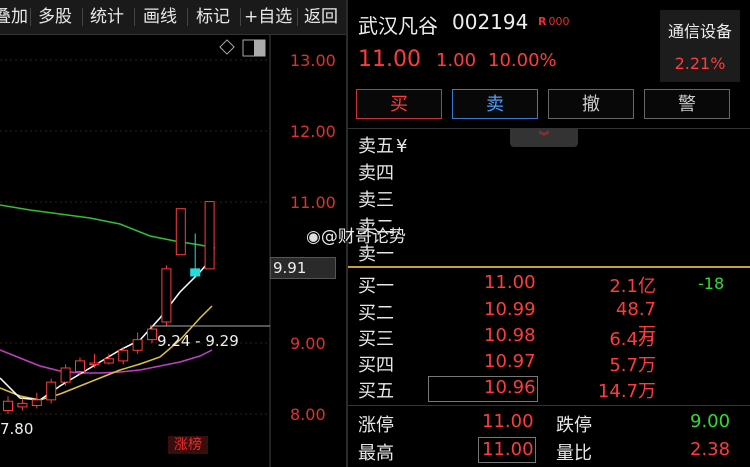 Image resolution: width=750 pixels, height=467 pixels. What do you see at coordinates (313, 60) in the screenshot?
I see `price-tick-13: 13.00` at bounding box center [313, 60].